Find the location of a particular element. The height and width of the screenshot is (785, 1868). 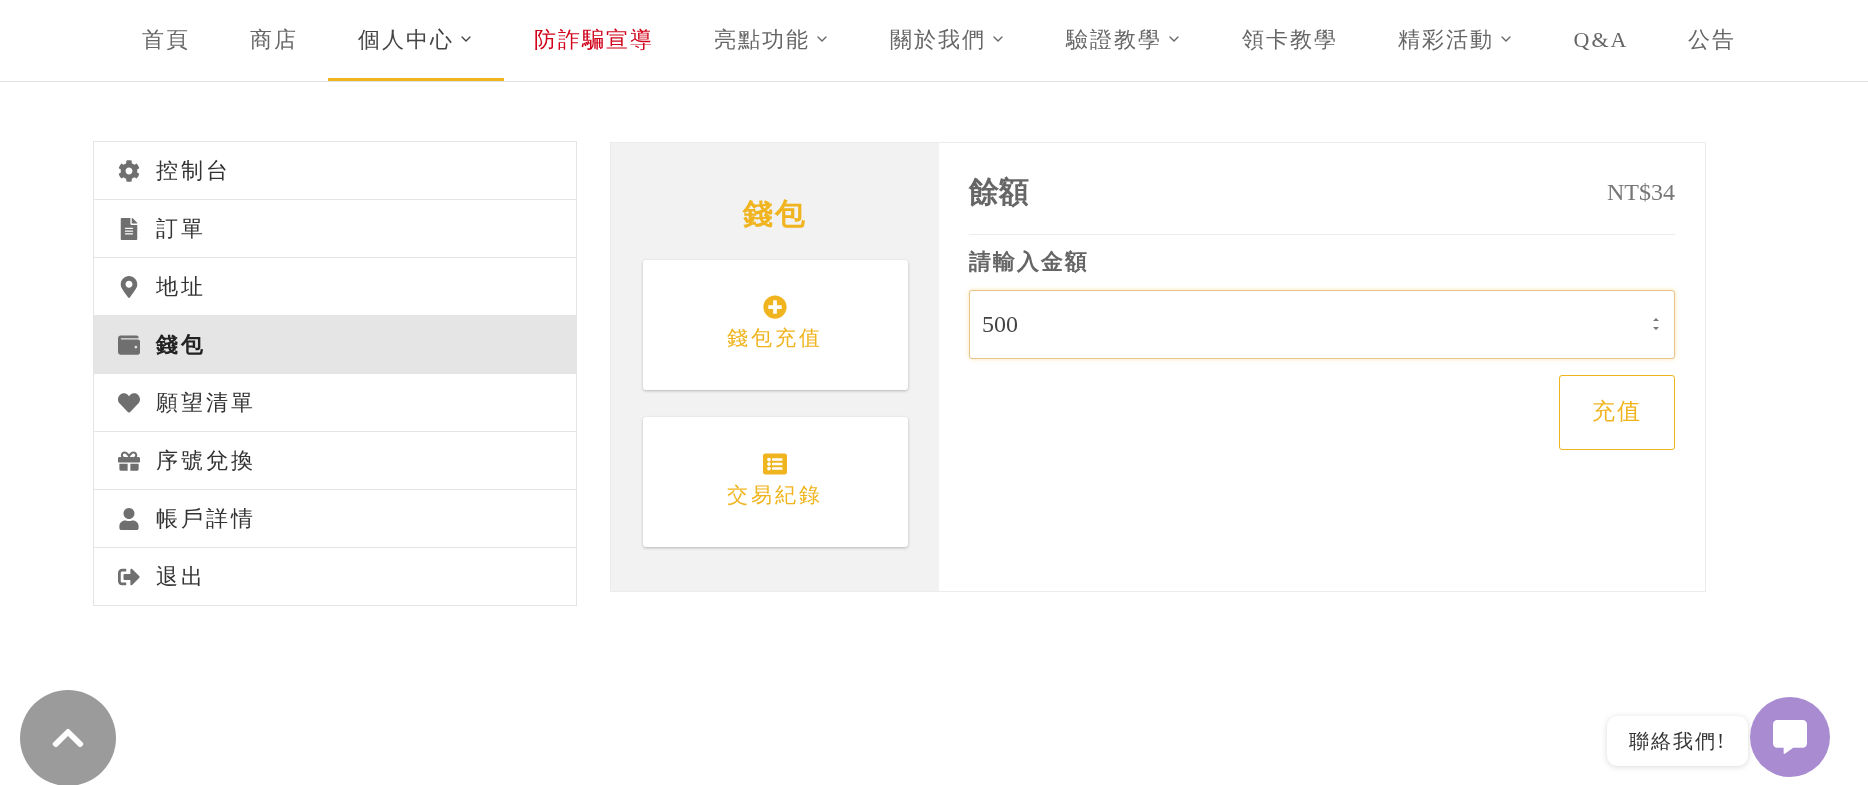

sidebar-item: 訂單 is located at coordinates (335, 228).